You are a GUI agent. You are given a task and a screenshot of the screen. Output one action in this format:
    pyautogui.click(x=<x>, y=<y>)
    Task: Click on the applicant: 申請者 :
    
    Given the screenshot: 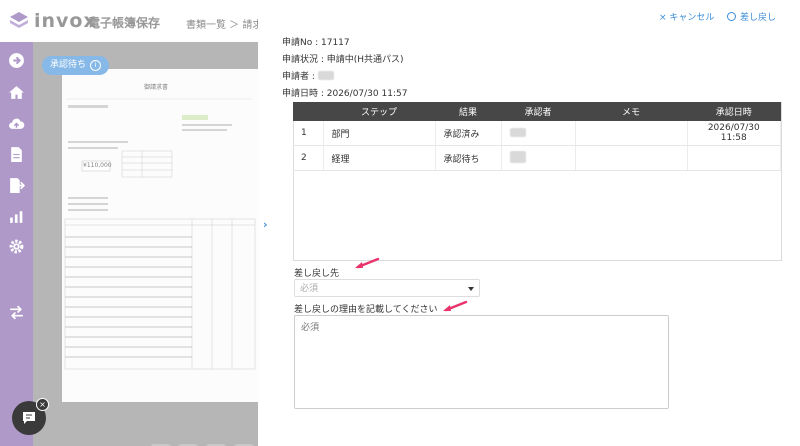 What is the action you would take?
    pyautogui.click(x=308, y=75)
    